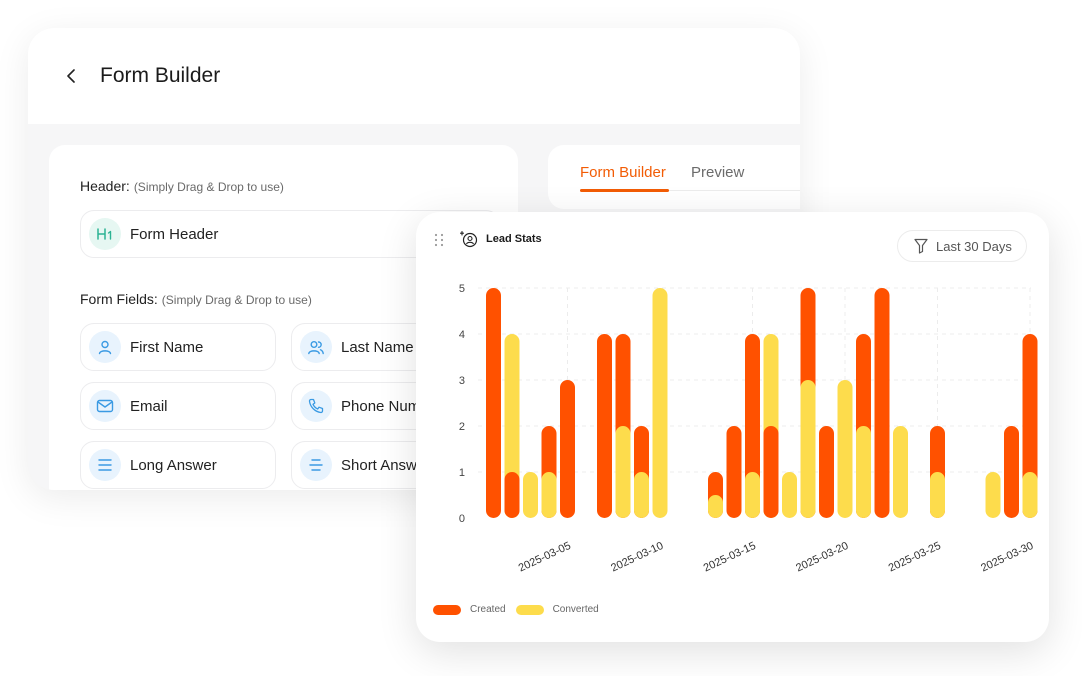 Image resolution: width=1082 pixels, height=676 pixels. What do you see at coordinates (105, 234) in the screenshot?
I see `heading-1-icon` at bounding box center [105, 234].